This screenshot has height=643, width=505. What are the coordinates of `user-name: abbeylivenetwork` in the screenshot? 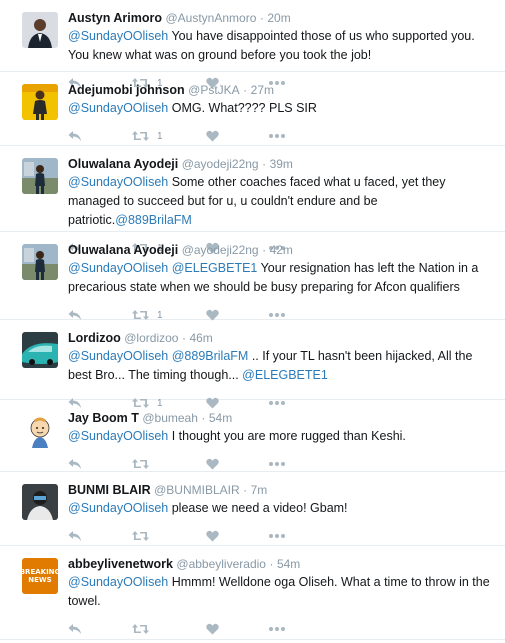 It's located at (120, 564).